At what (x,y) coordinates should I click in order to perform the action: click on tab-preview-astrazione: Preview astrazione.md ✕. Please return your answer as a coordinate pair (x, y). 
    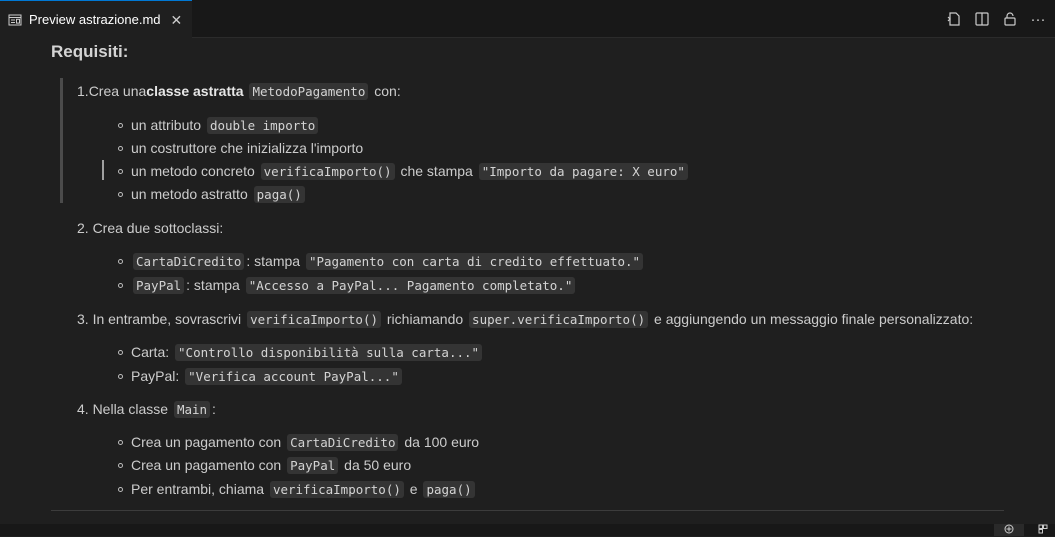
    Looking at the image, I should click on (96, 19).